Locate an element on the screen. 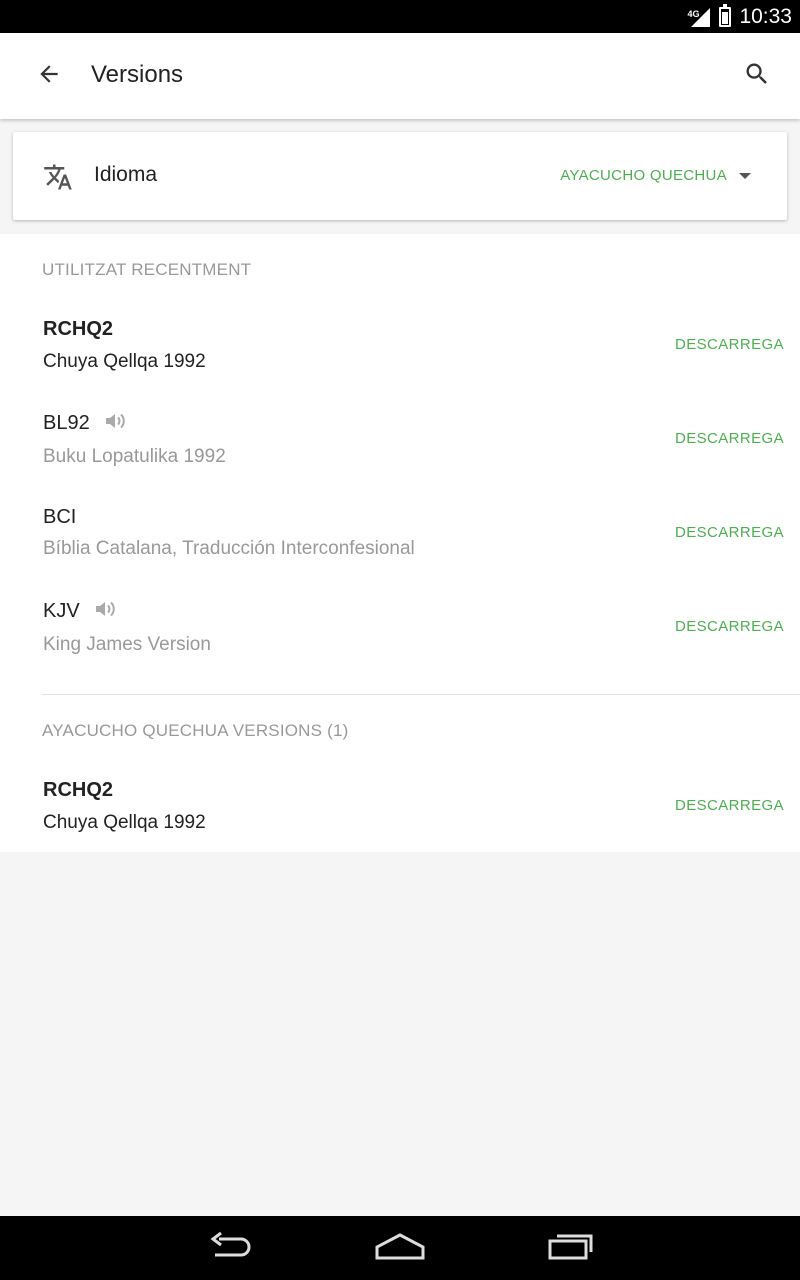 The width and height of the screenshot is (800, 1280). version-item-bl92: BL92 Buku Lopatulika 1992 DESCARREGA is located at coordinates (400, 450).